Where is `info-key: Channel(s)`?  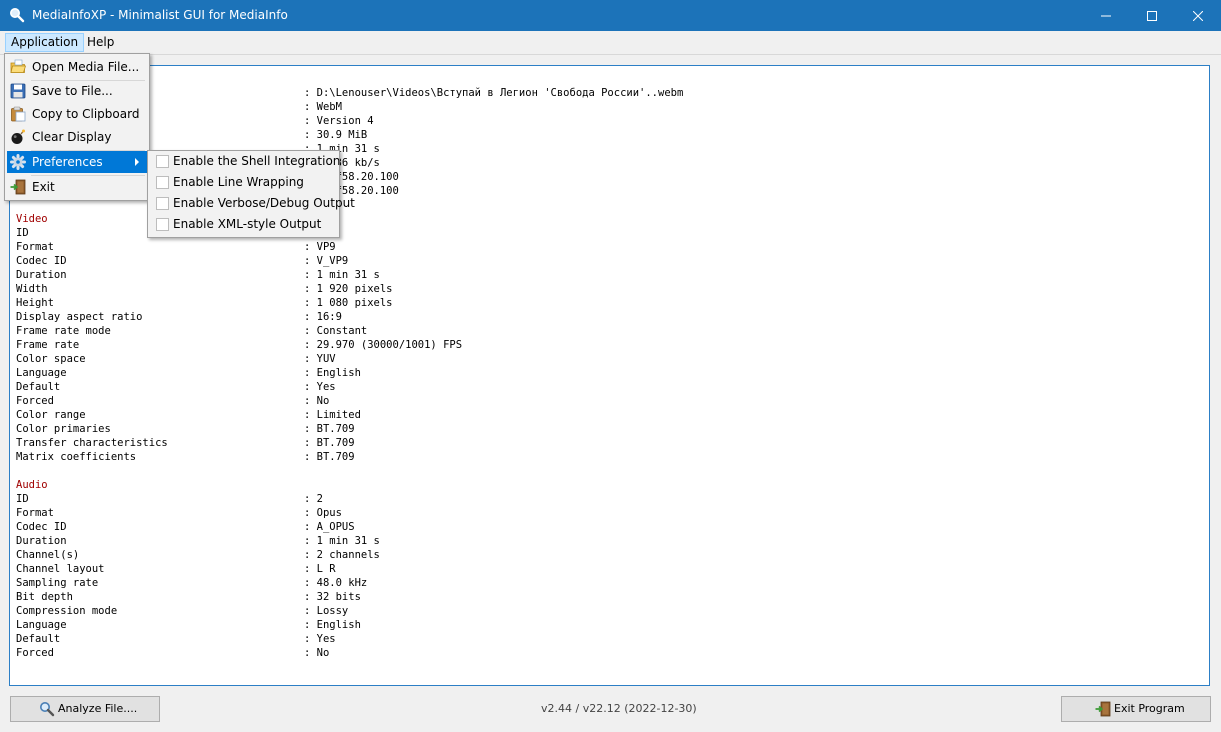 info-key: Channel(s) is located at coordinates (48, 555).